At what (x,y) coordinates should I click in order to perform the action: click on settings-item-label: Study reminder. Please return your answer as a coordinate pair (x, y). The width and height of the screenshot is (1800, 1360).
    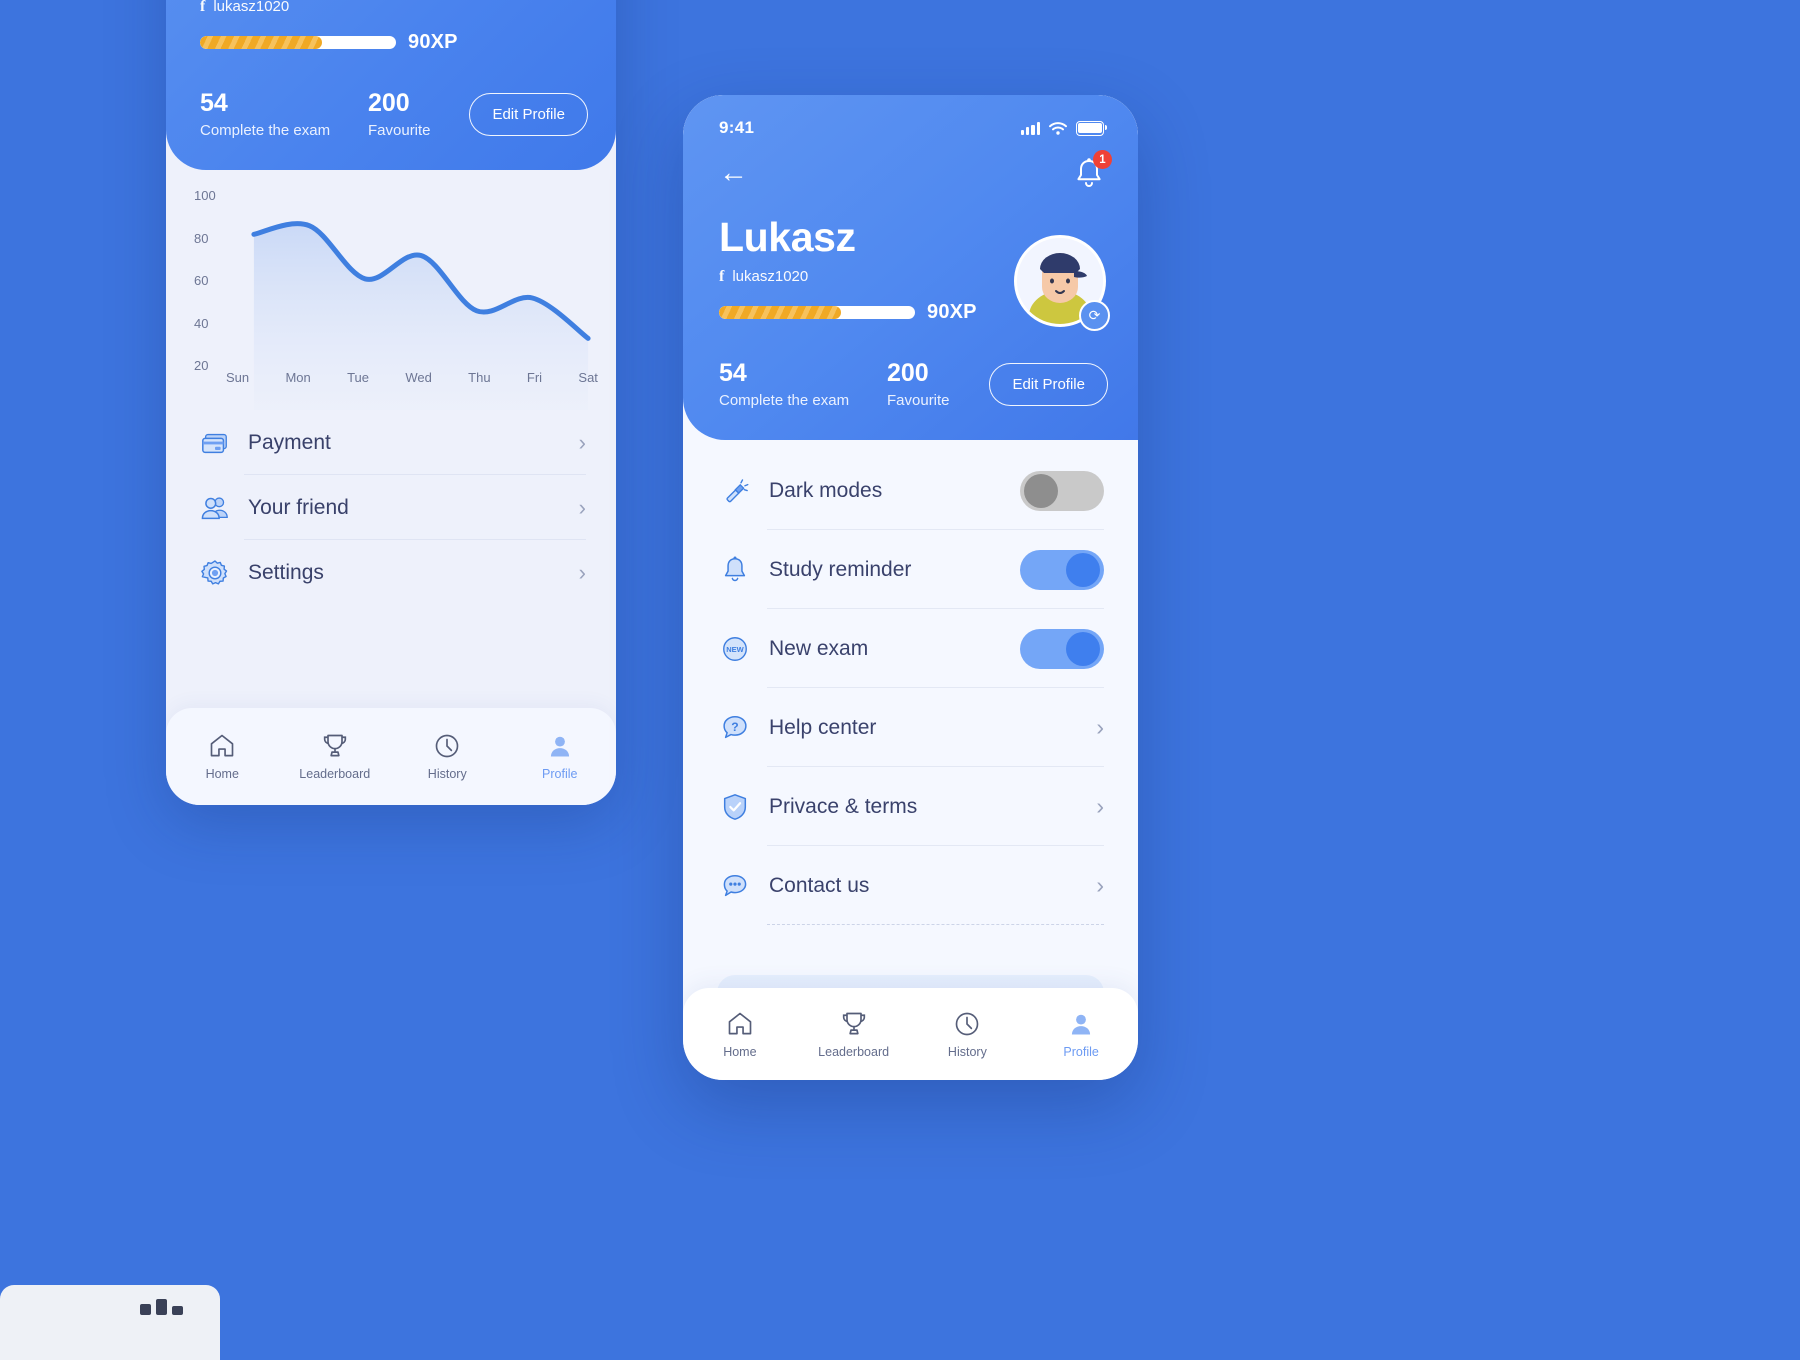
    Looking at the image, I should click on (840, 569).